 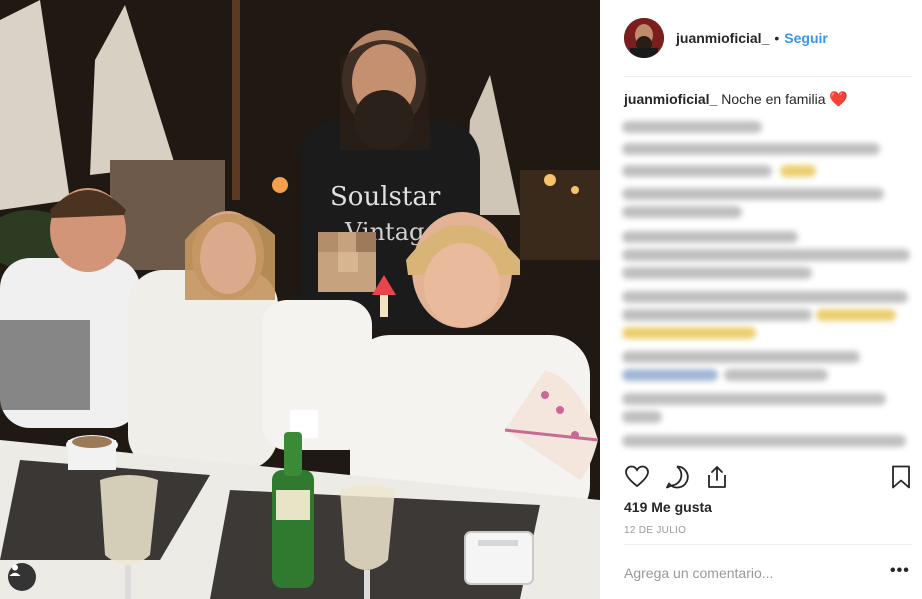 I want to click on comment-icon, so click(x=678, y=478).